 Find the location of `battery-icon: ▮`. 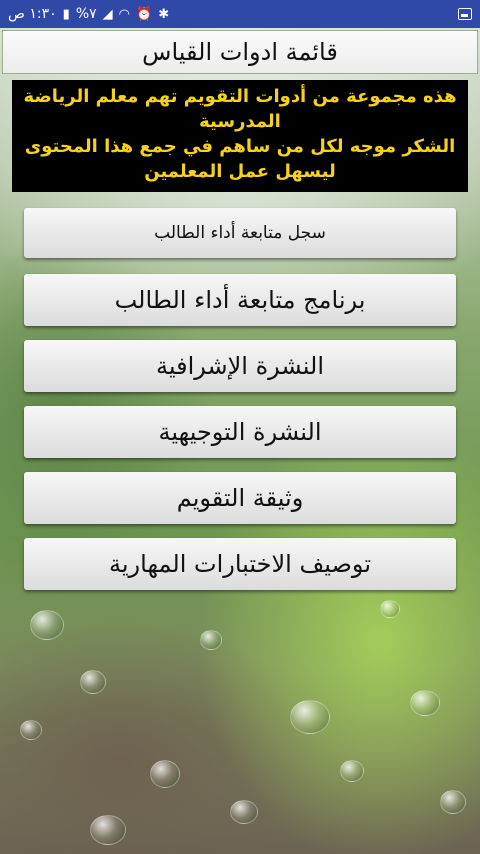

battery-icon: ▮ is located at coordinates (66, 14).